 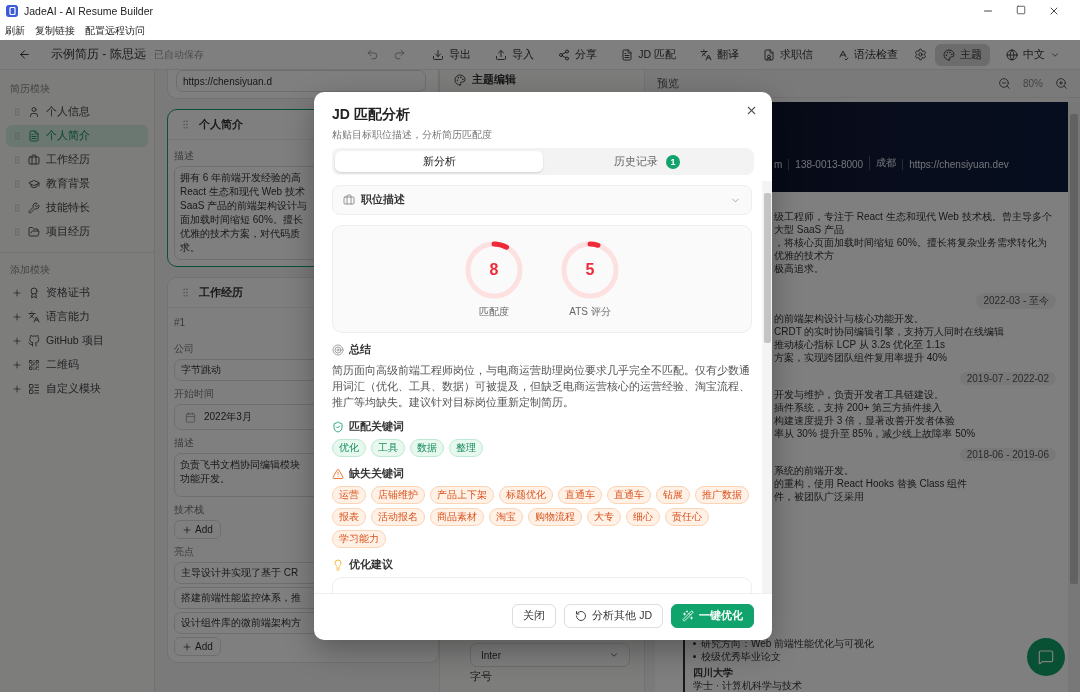 What do you see at coordinates (77, 293) in the screenshot?
I see `sidebar-item: 资格证书` at bounding box center [77, 293].